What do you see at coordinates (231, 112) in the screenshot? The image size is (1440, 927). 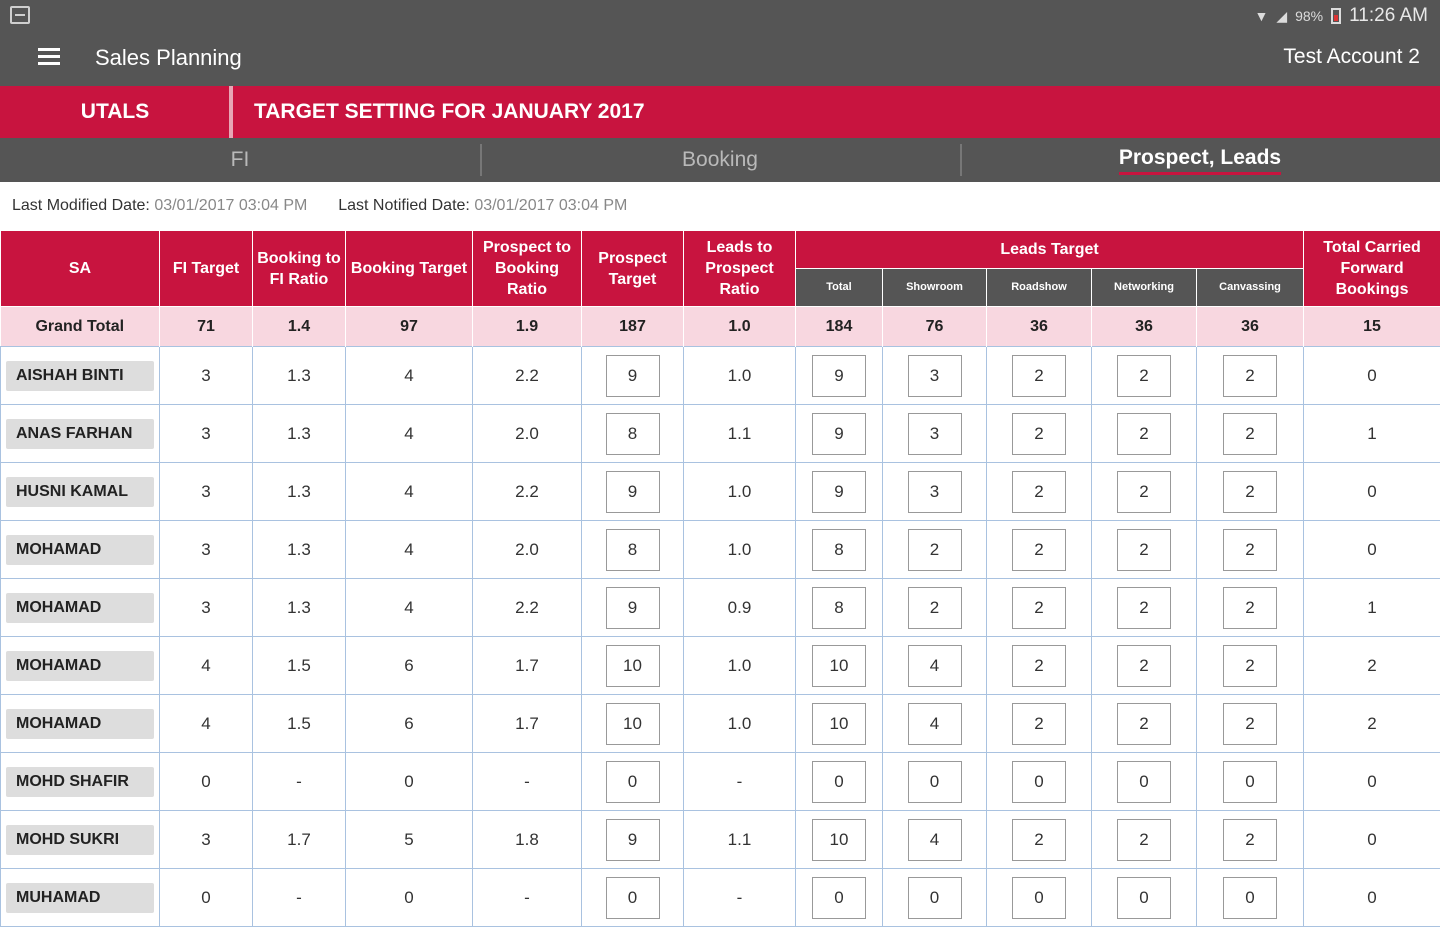 I see `header-divider` at bounding box center [231, 112].